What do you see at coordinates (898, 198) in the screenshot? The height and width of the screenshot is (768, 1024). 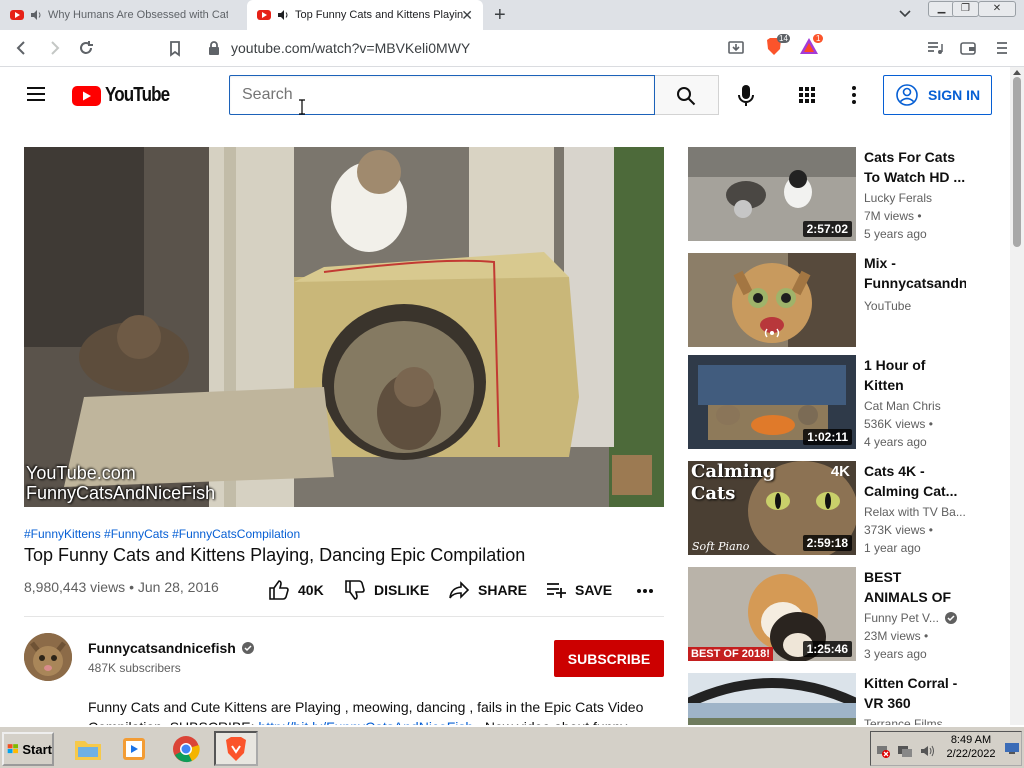 I see `recommended-channel: Lucky Ferals` at bounding box center [898, 198].